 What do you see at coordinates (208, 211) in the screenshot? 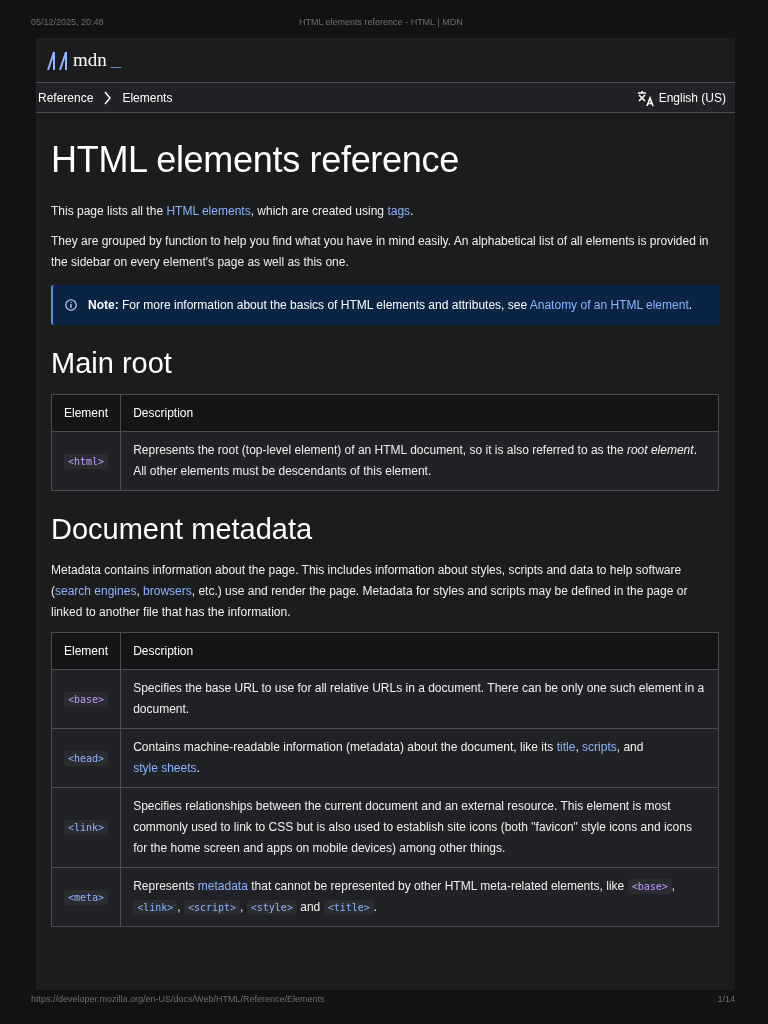
I see `link: HTML elements` at bounding box center [208, 211].